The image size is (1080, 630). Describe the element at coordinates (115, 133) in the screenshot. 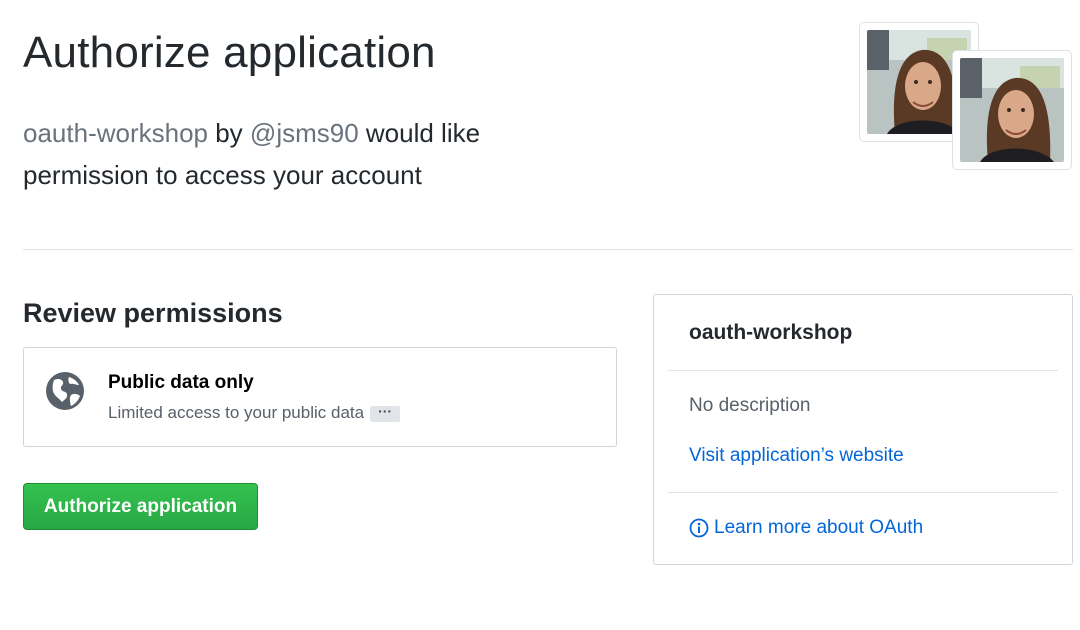

I see `app-name-link: oauth-workshop` at that location.